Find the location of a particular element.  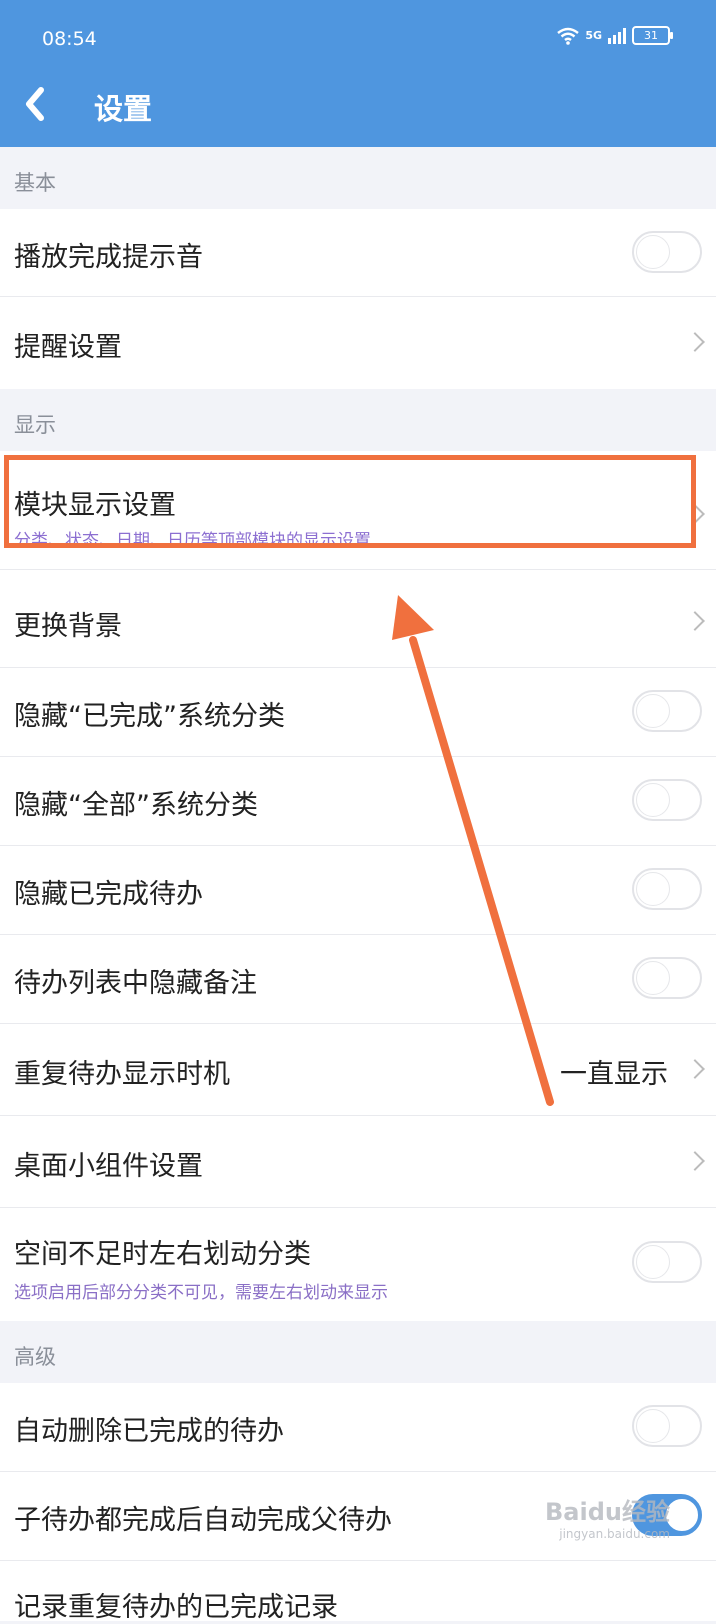

watermark-text: Baidu经验 is located at coordinates (607, 1512).